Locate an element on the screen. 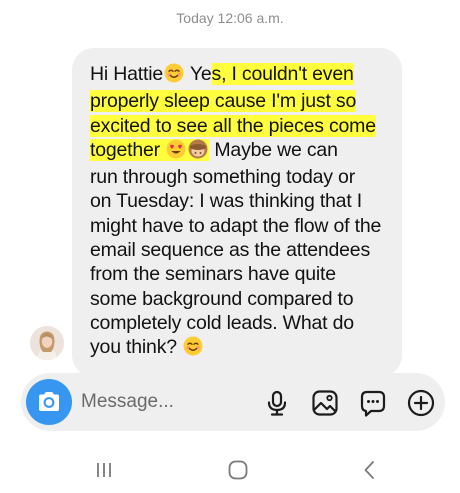  message-line-1: Hi Hattie Yes, I couldn't even is located at coordinates (240, 75).